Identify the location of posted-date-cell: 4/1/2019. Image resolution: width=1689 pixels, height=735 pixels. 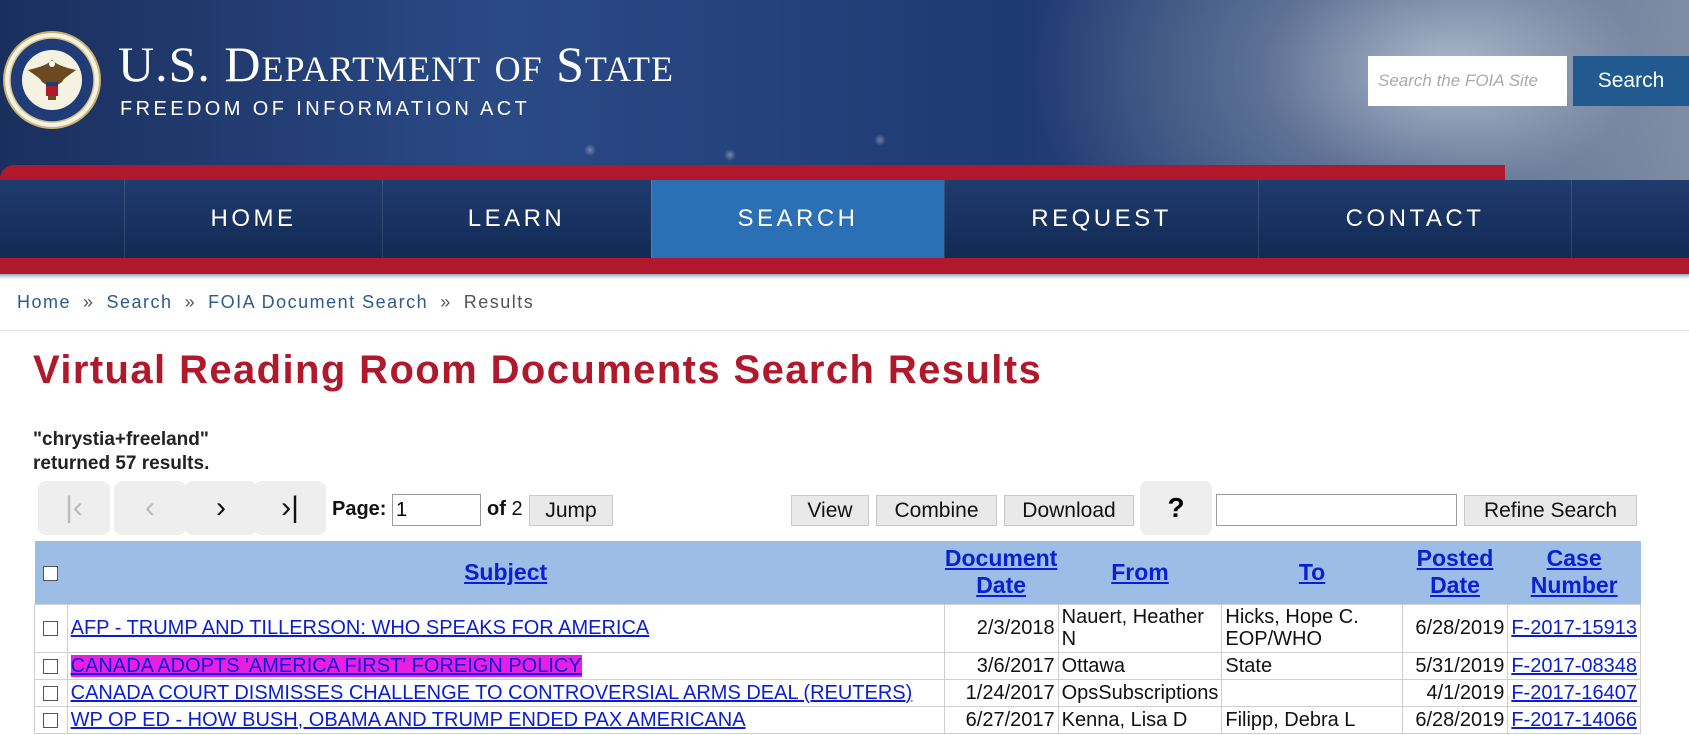
(1455, 692).